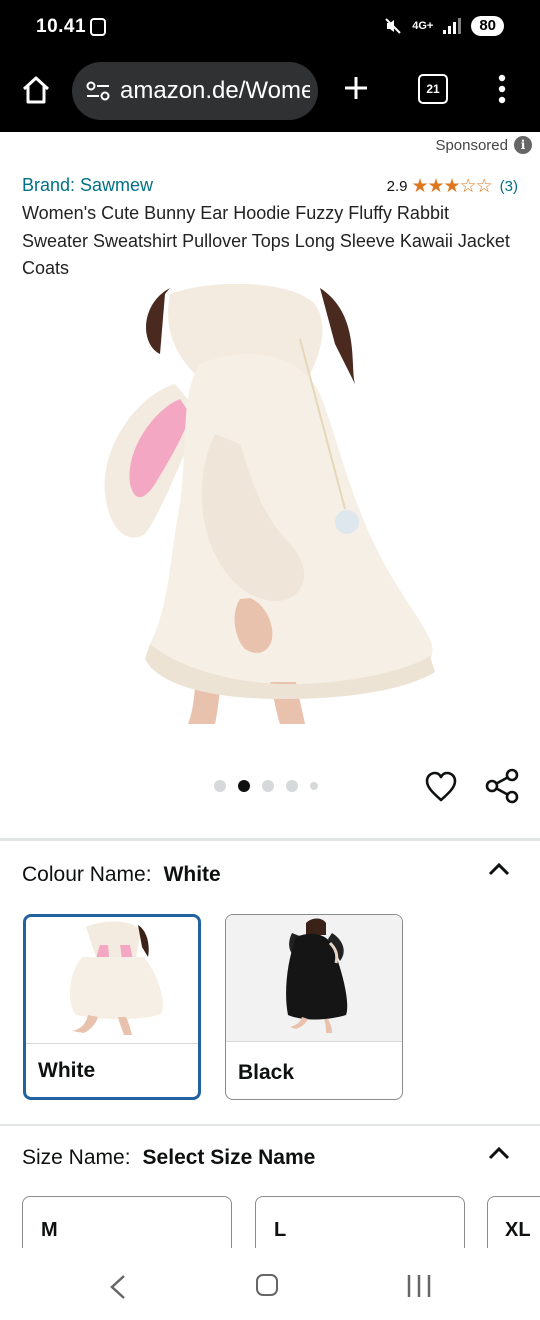 Image resolution: width=540 pixels, height=1320 pixels. What do you see at coordinates (267, 1285) in the screenshot?
I see `home-button-icon` at bounding box center [267, 1285].